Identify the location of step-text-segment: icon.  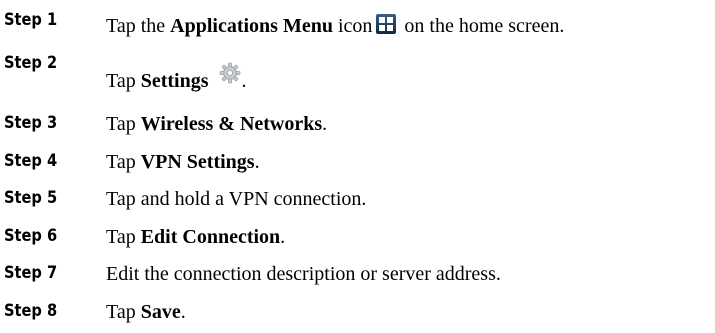
(352, 26).